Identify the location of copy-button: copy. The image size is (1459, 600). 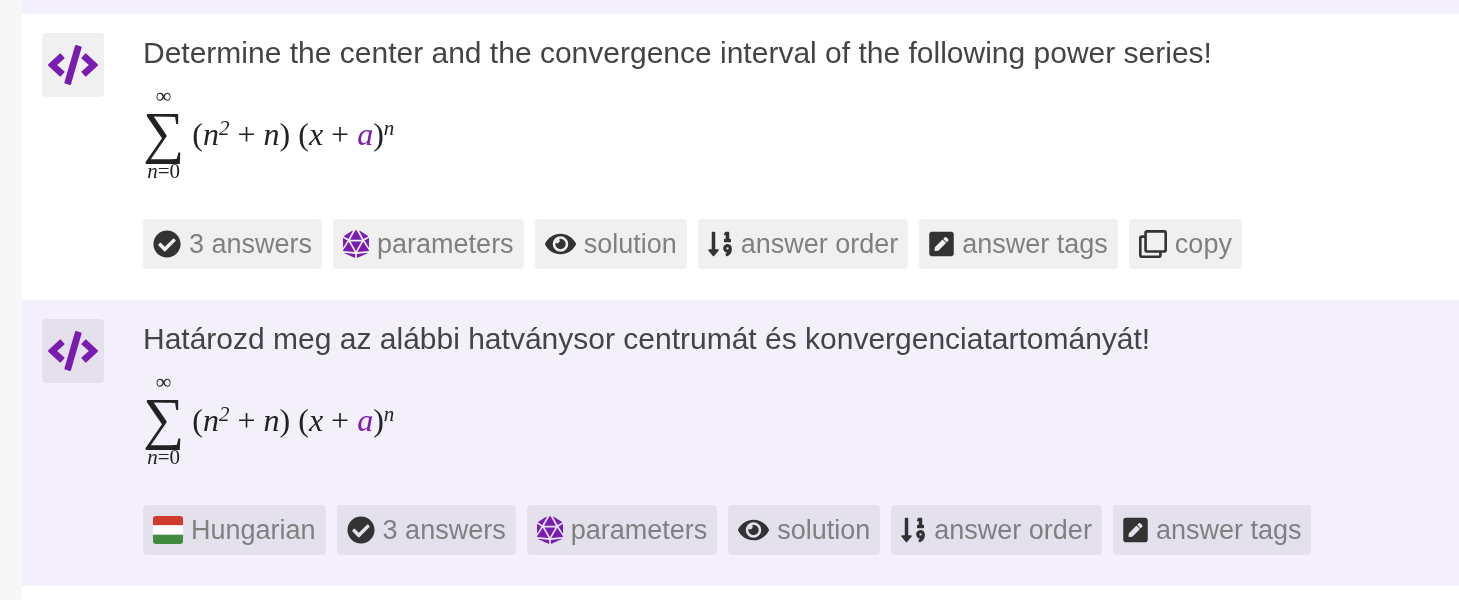
(1185, 244).